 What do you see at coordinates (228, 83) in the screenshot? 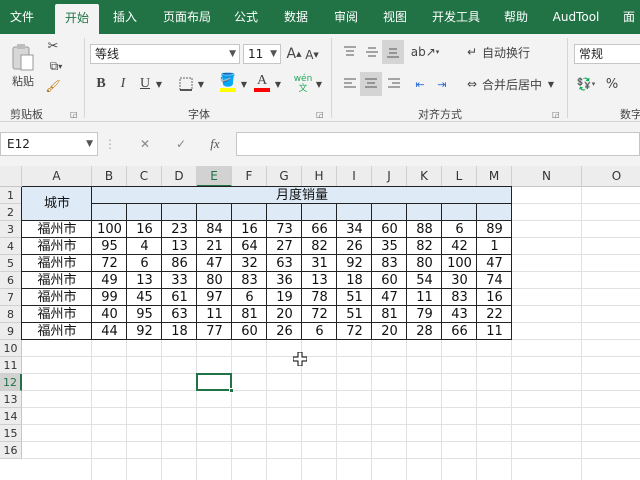
I see `fill-color-icon: 🪣` at bounding box center [228, 83].